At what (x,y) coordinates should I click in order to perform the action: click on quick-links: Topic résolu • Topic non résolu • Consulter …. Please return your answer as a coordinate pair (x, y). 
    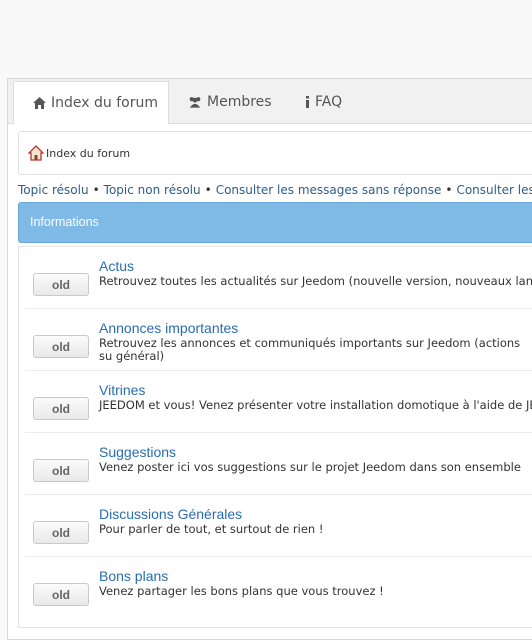
    Looking at the image, I should click on (275, 190).